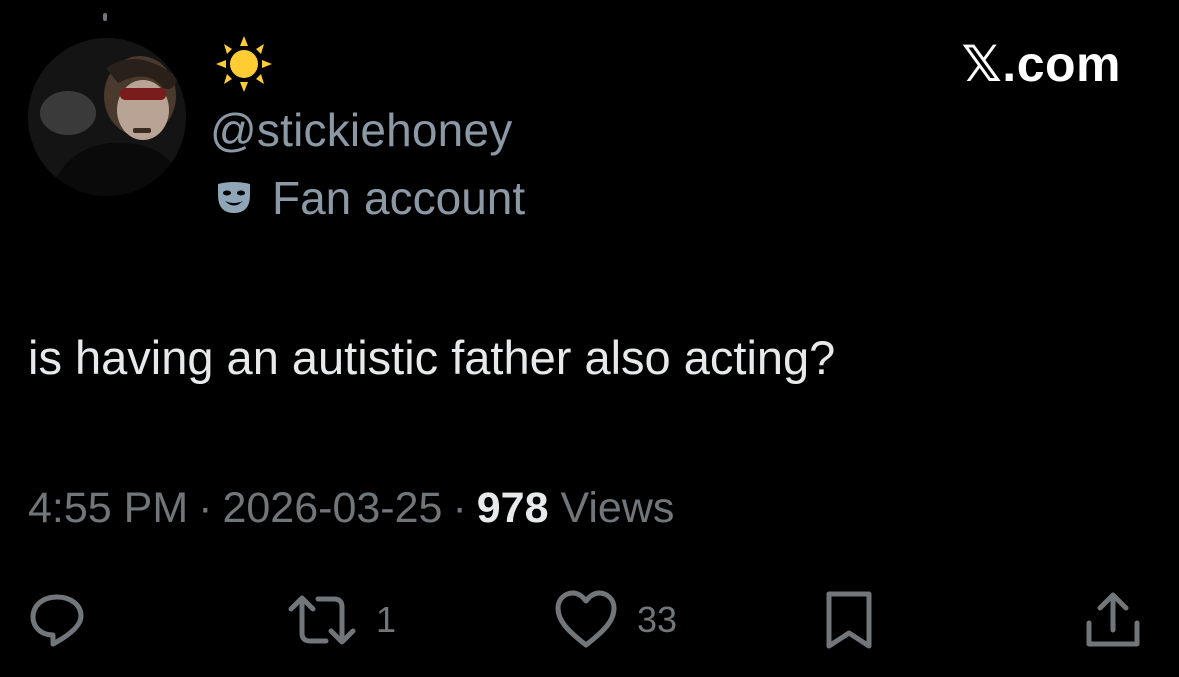 The width and height of the screenshot is (1179, 677). I want to click on heart-icon, so click(586, 619).